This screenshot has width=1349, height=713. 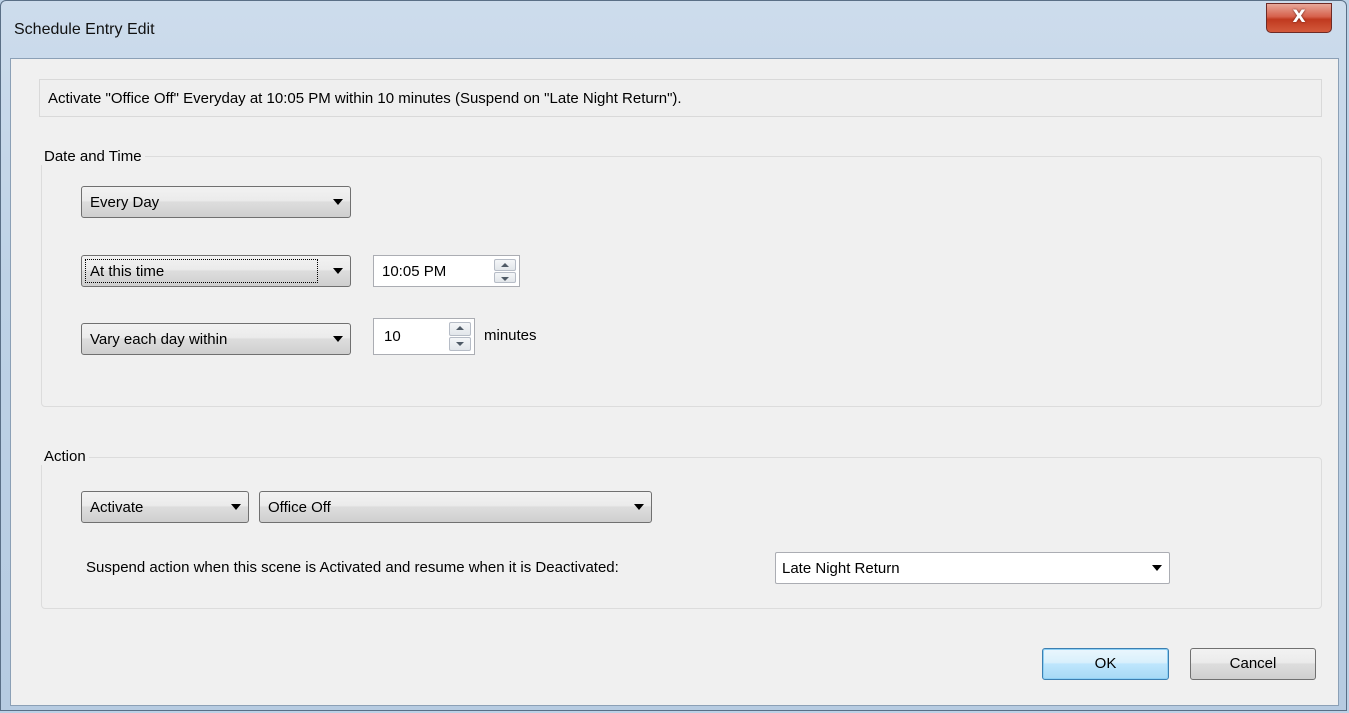 What do you see at coordinates (972, 568) in the screenshot?
I see `suspend-scene-dropdown: Late Night Return` at bounding box center [972, 568].